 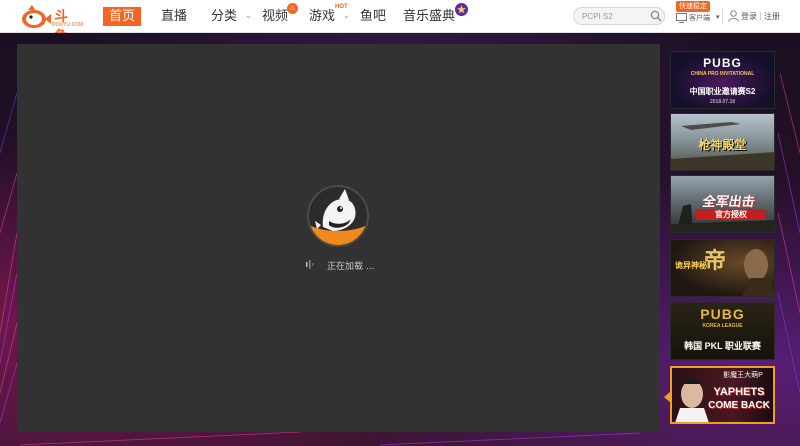 I want to click on side-rail-item: 帝 诡异神秘, so click(x=722, y=268).